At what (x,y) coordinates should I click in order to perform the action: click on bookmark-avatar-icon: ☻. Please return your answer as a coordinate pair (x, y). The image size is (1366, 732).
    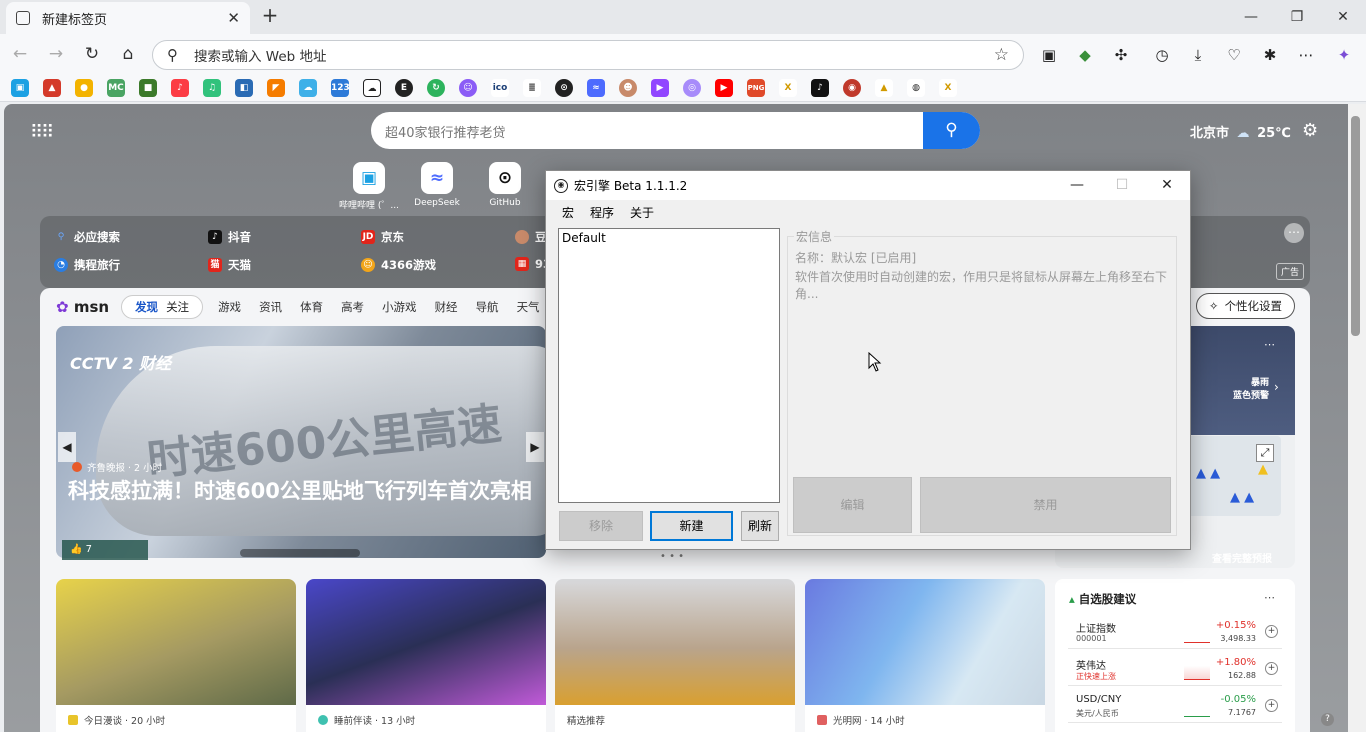
    Looking at the image, I should click on (628, 88).